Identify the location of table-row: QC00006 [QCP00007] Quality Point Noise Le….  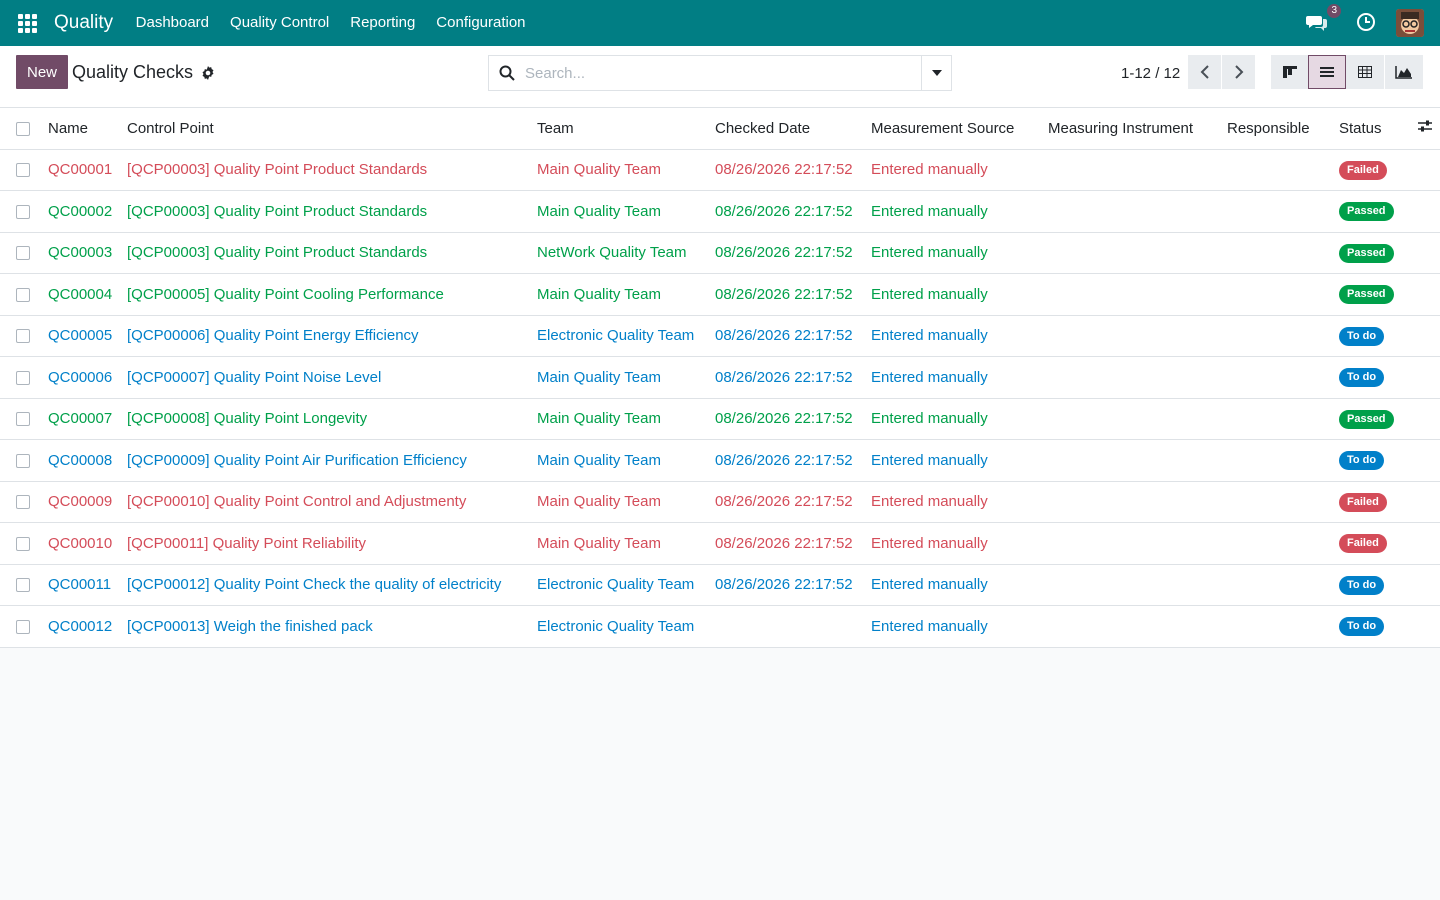
(720, 378).